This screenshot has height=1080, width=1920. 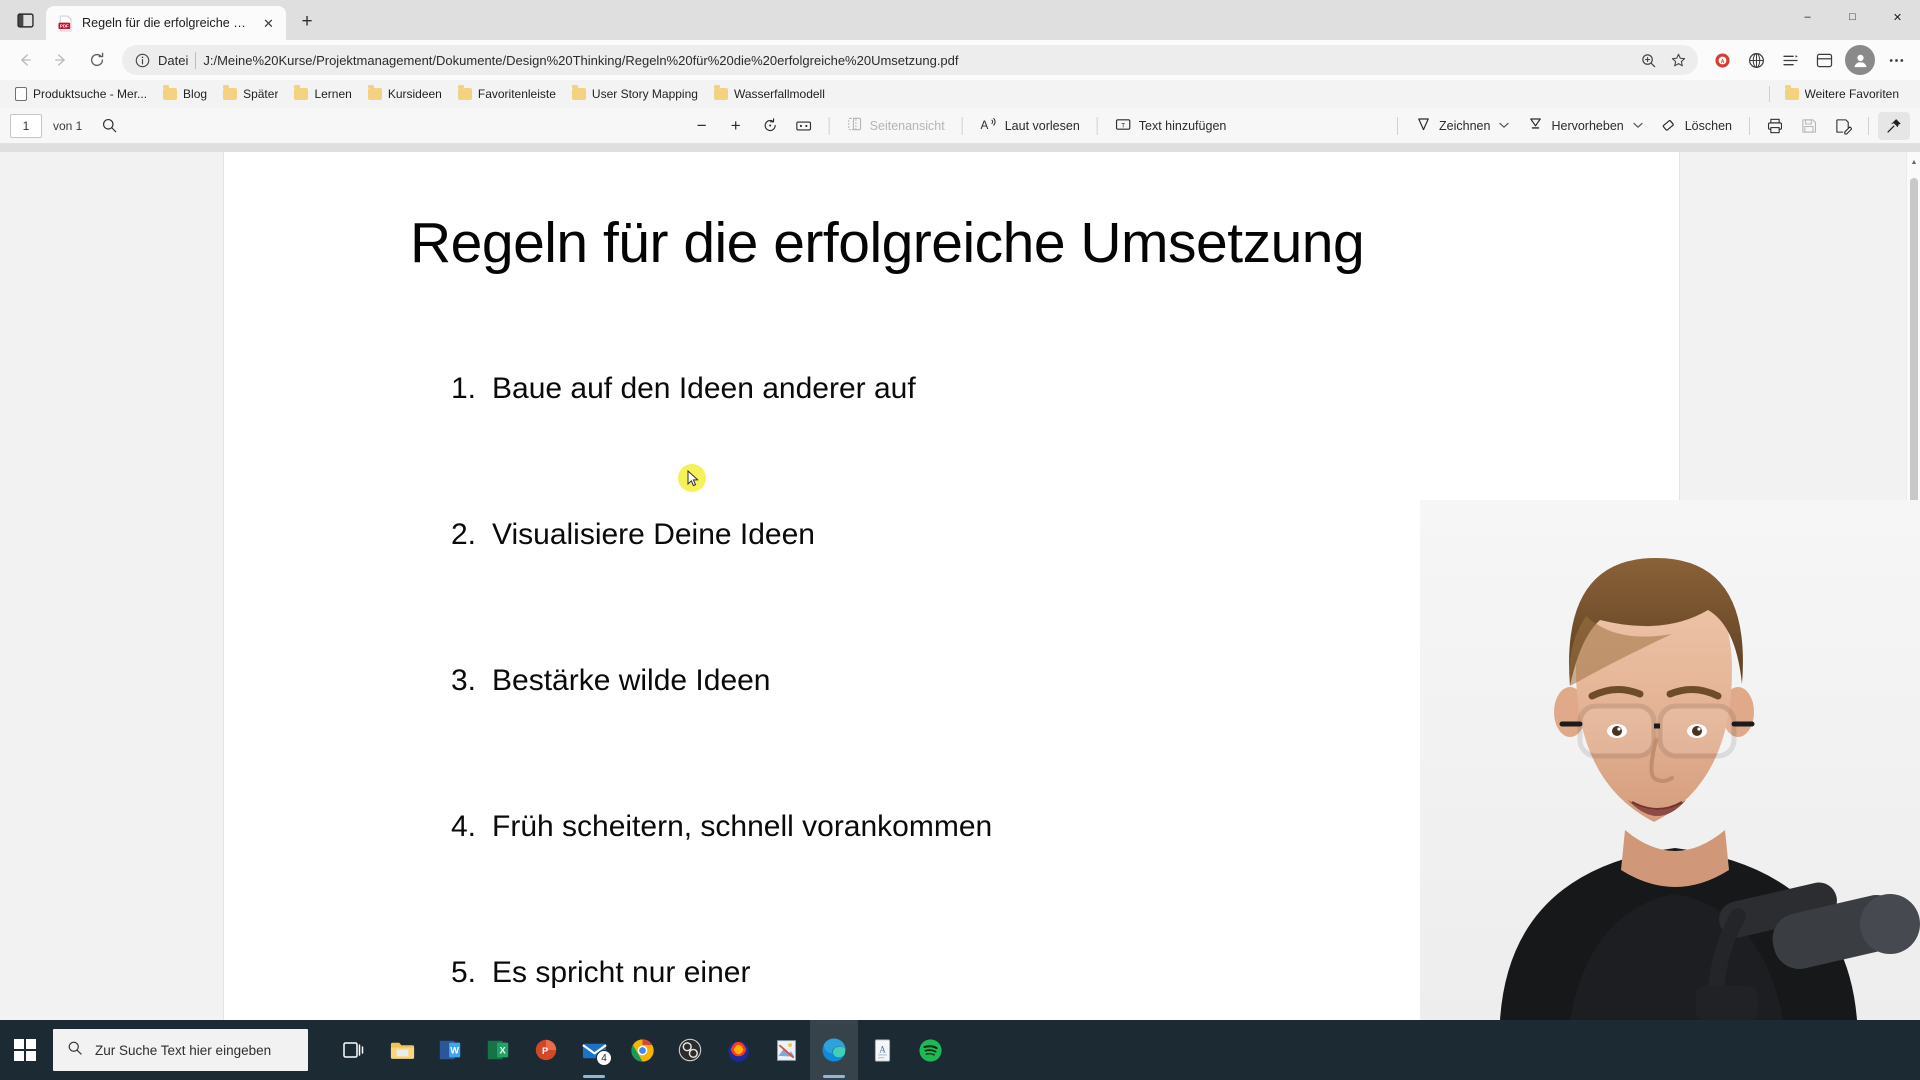 I want to click on zoom-in-button: +, so click(x=736, y=126).